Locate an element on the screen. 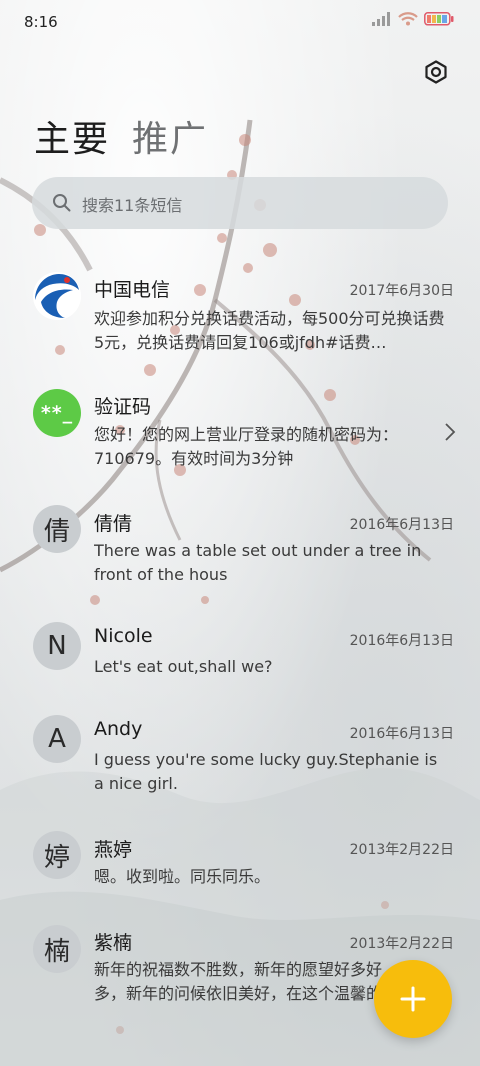  settings-button is located at coordinates (436, 72).